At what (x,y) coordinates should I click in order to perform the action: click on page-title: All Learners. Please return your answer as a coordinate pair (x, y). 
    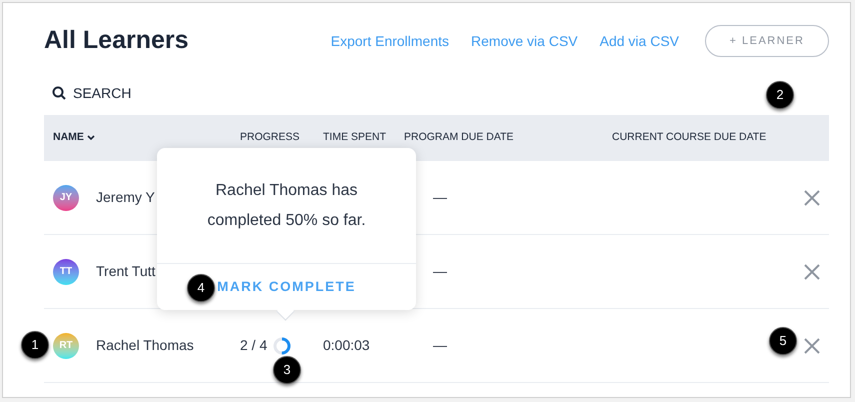
    Looking at the image, I should click on (116, 40).